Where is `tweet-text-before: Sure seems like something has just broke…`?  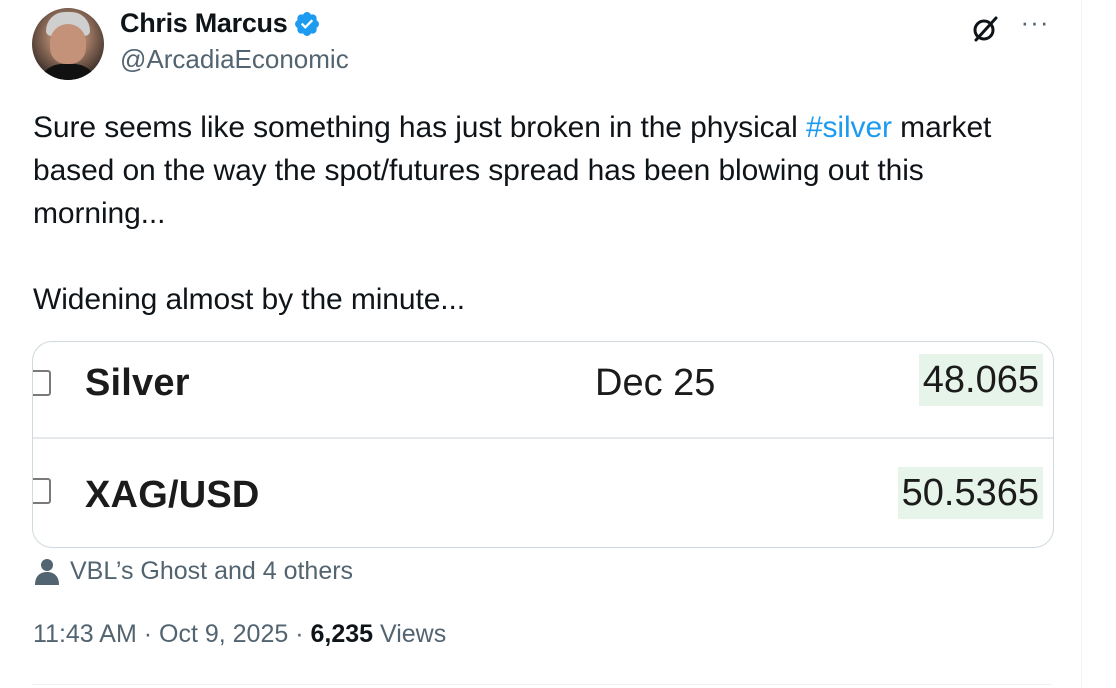 tweet-text-before: Sure seems like something has just broke… is located at coordinates (419, 127).